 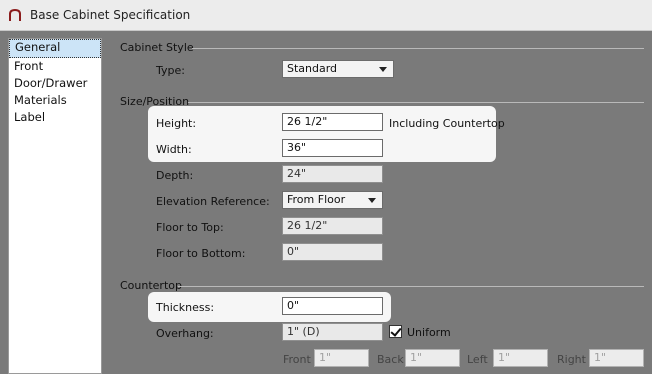 What do you see at coordinates (312, 68) in the screenshot?
I see `type-dropdown-value: Standard` at bounding box center [312, 68].